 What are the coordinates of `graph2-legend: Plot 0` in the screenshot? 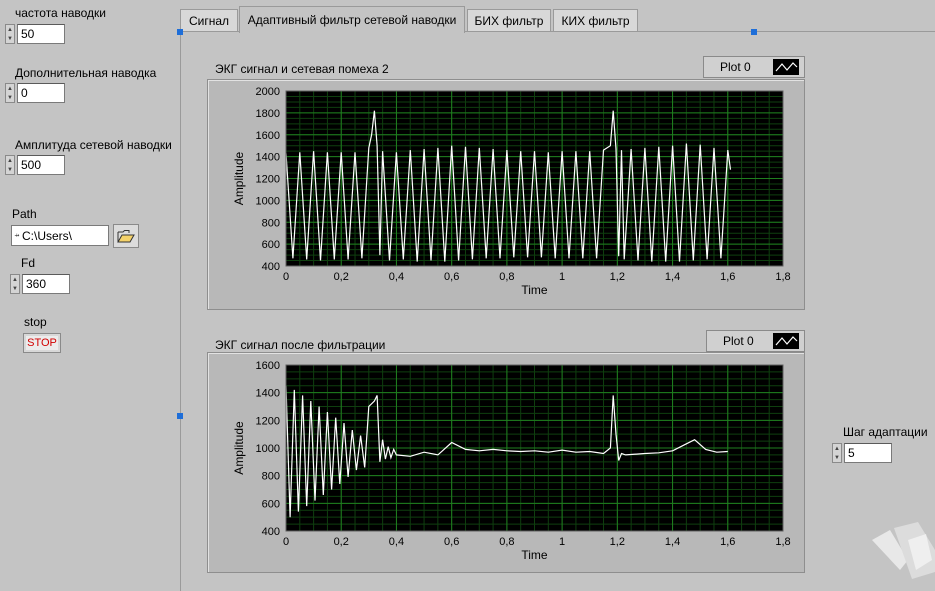 It's located at (755, 341).